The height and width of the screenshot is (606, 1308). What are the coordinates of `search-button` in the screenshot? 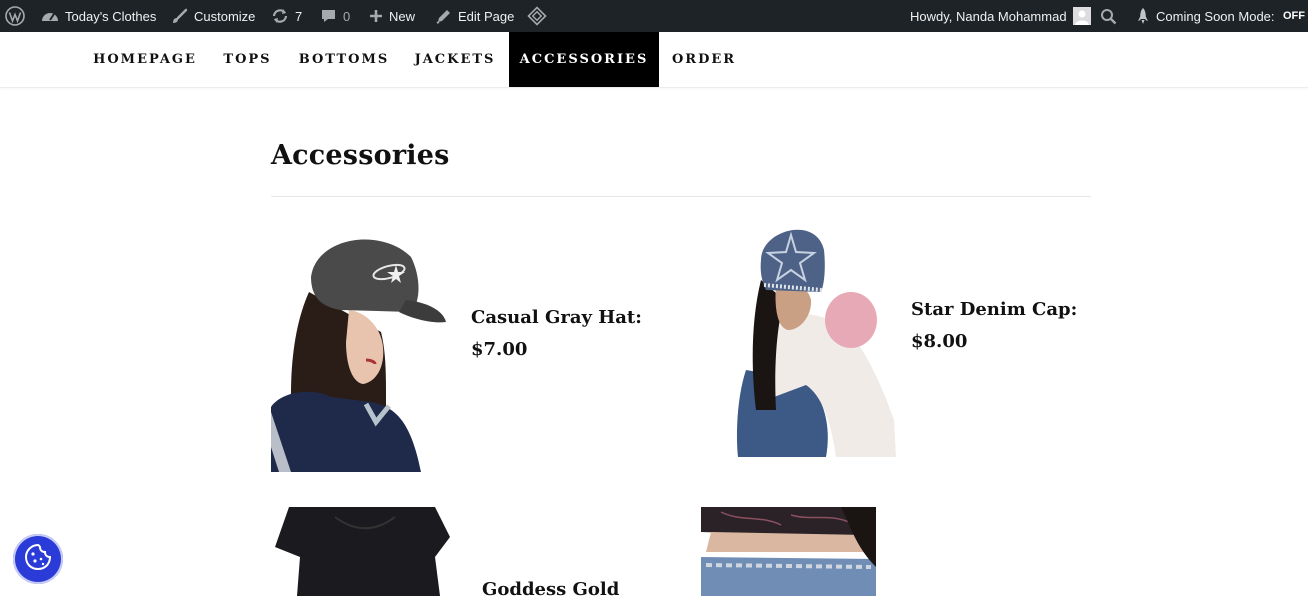 It's located at (1111, 16).